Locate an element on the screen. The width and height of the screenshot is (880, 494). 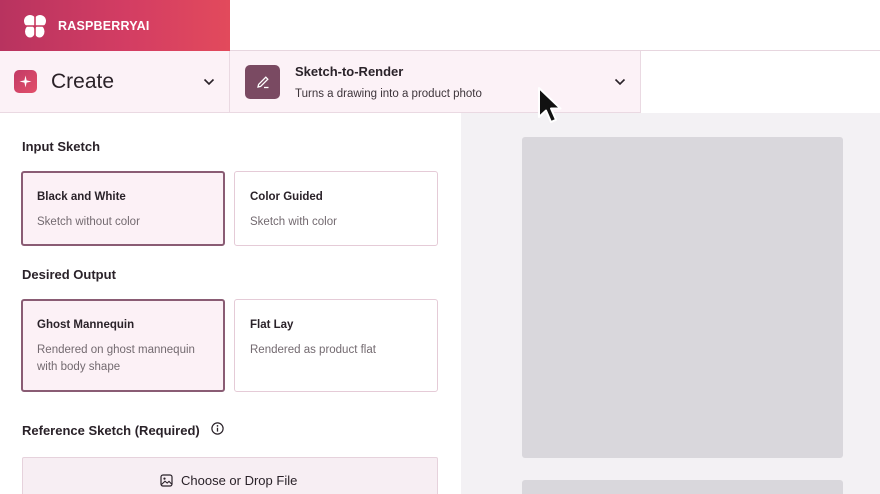
info-icon is located at coordinates (217, 428).